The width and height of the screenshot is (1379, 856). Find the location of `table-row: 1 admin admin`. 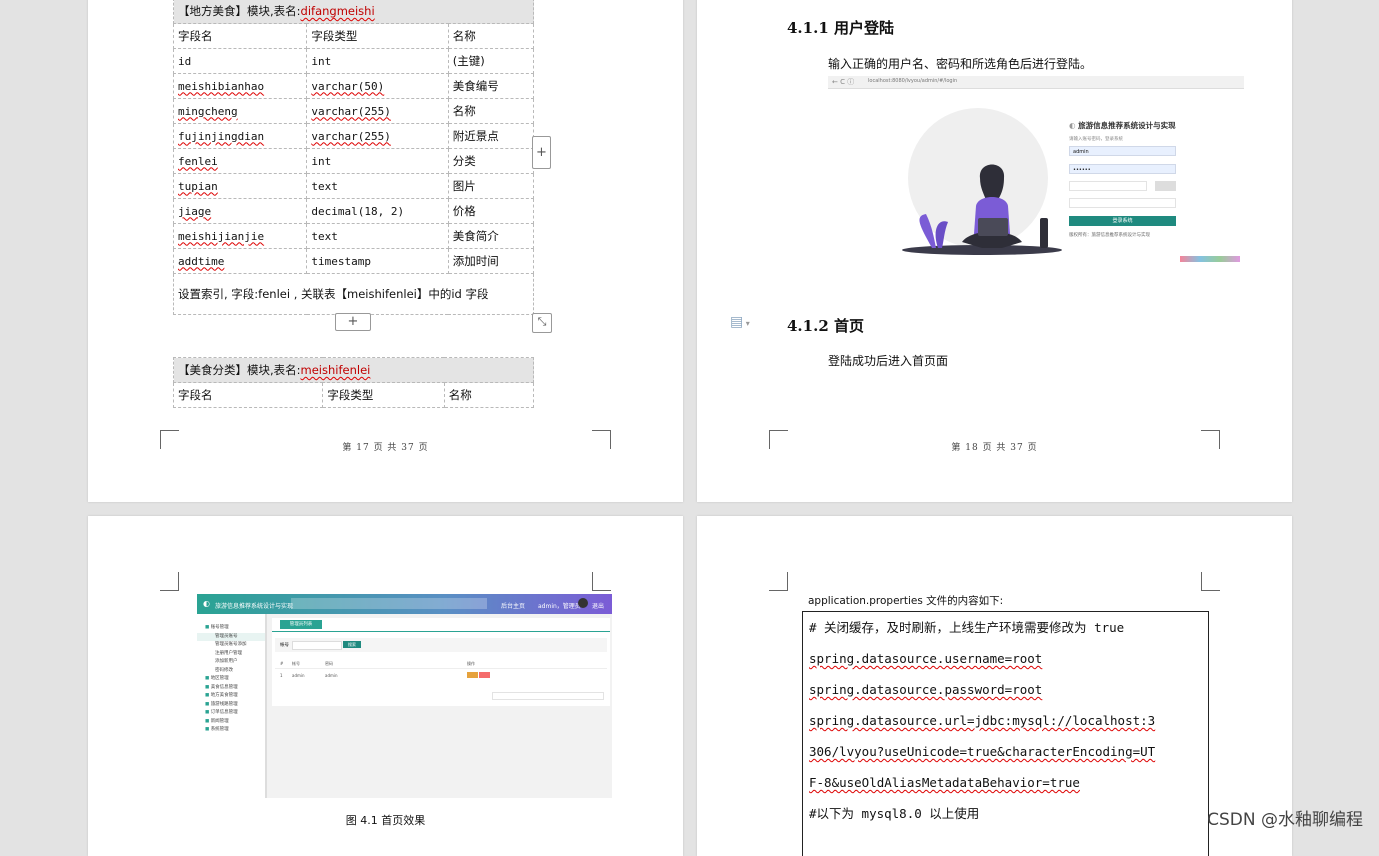

table-row: 1 admin admin is located at coordinates (441, 675).